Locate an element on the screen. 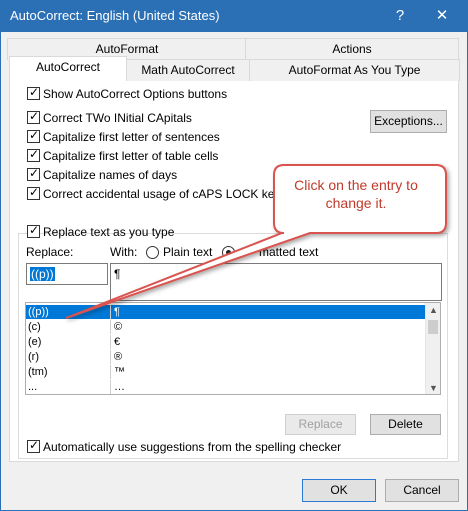 The height and width of the screenshot is (511, 468). delete-button: Delete is located at coordinates (405, 424).